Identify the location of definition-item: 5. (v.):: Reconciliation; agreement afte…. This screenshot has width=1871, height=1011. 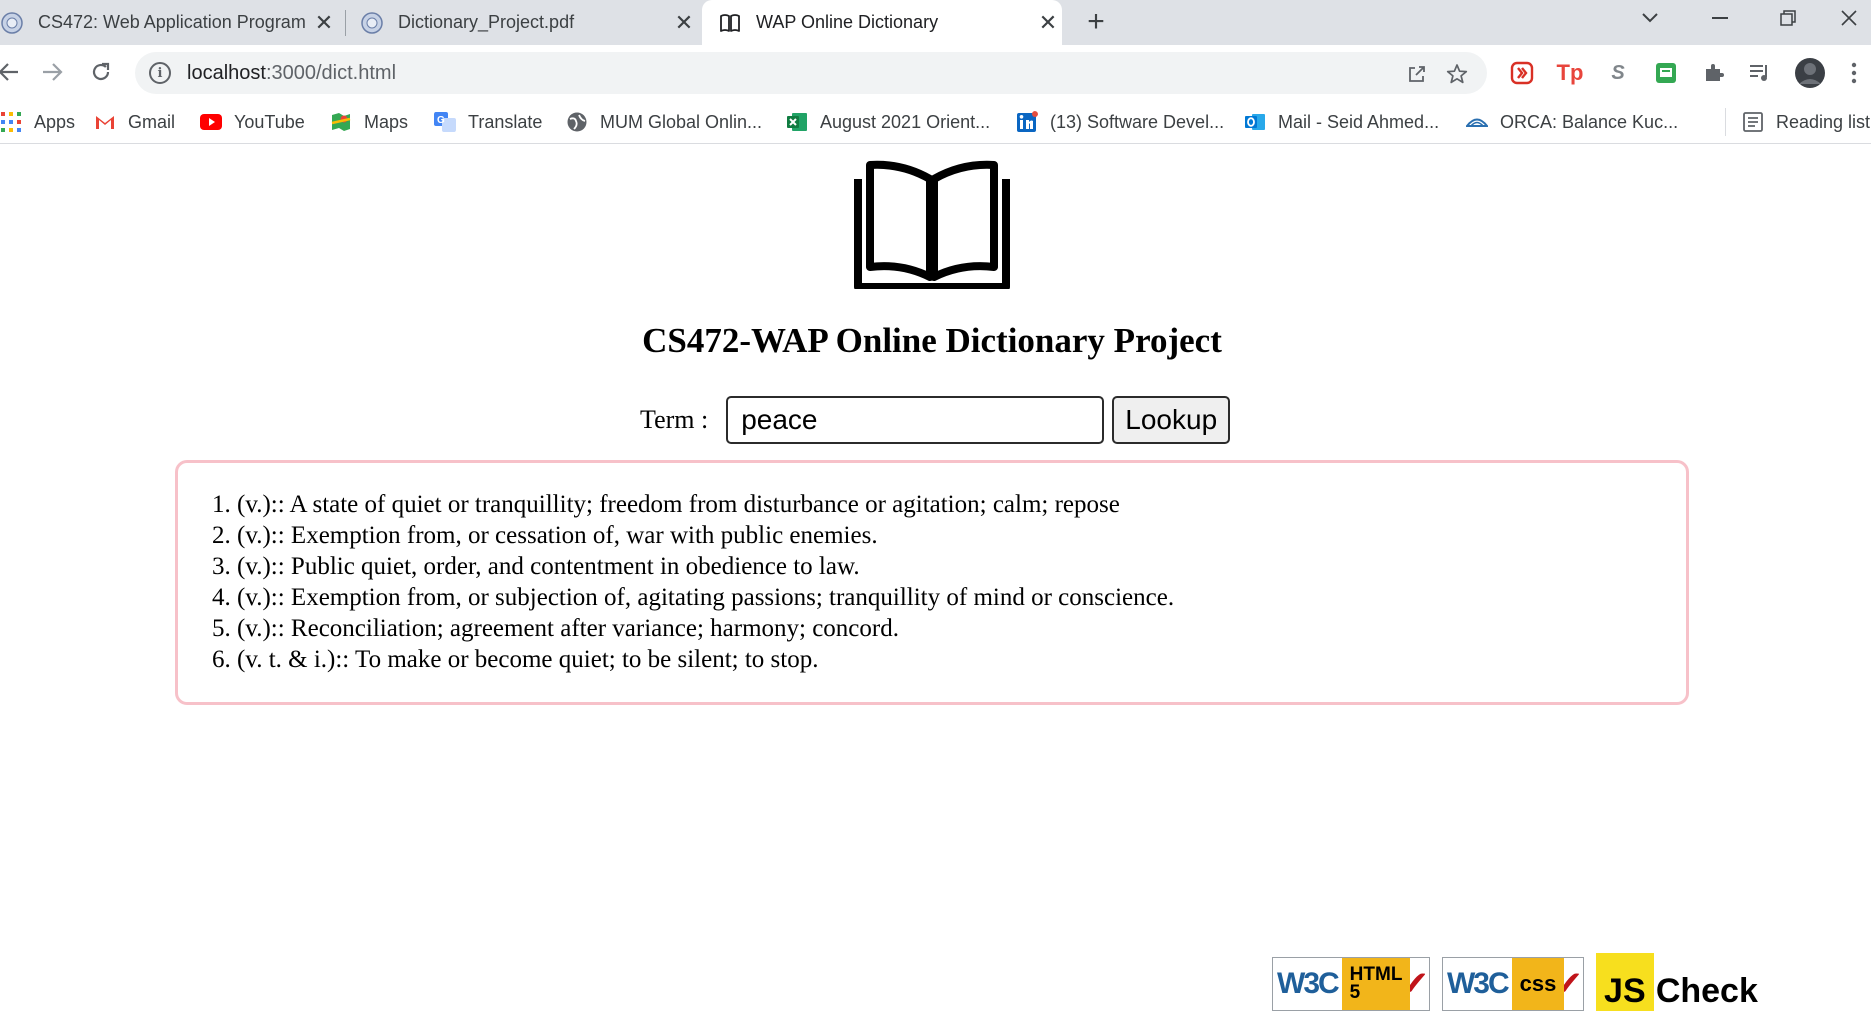
(555, 628).